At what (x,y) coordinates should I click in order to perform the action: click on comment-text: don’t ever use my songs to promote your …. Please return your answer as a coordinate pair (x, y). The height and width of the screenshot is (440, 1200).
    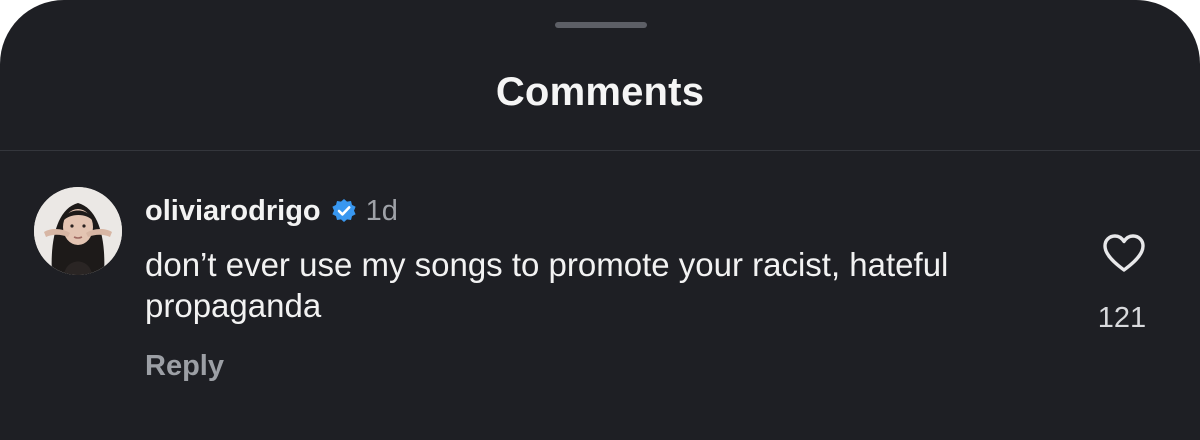
    Looking at the image, I should click on (547, 285).